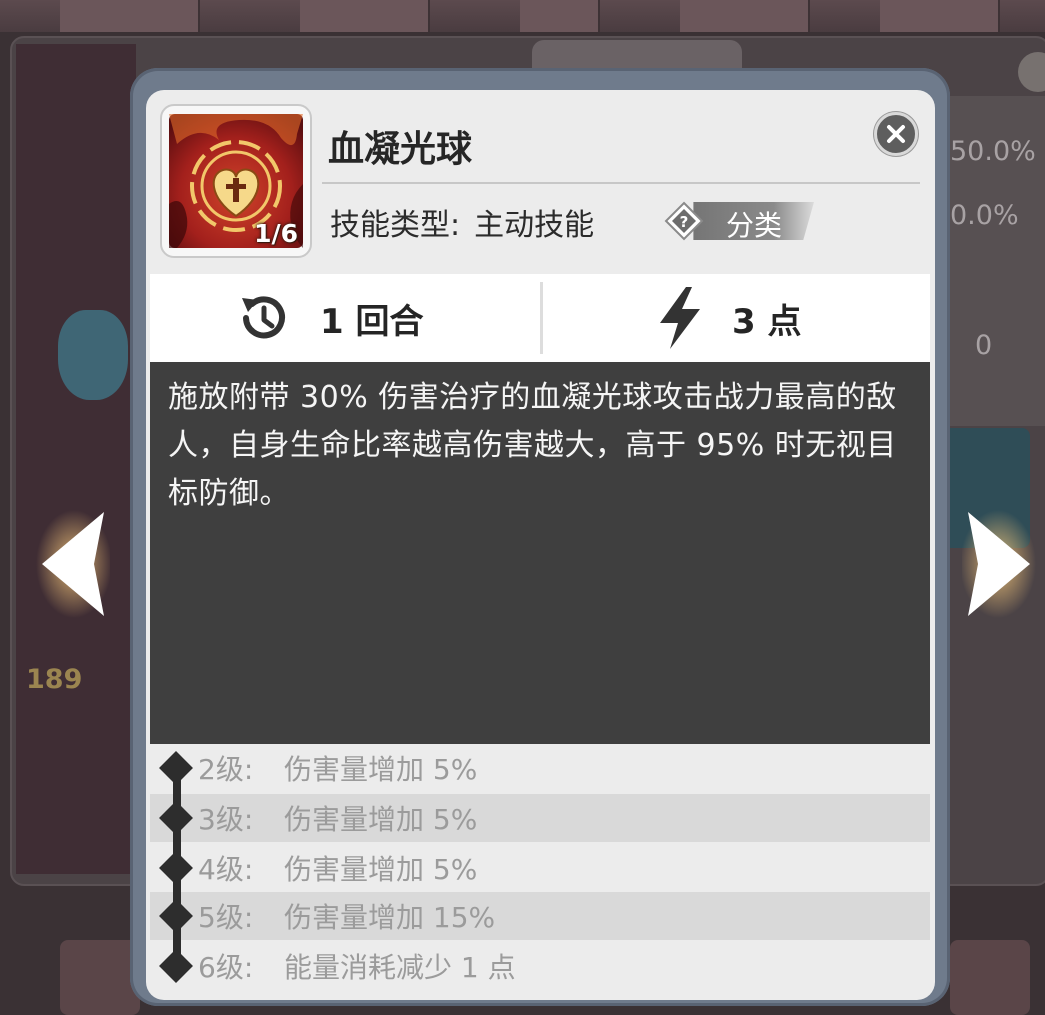 The image size is (1045, 1015). I want to click on background-power-value: 189, so click(54, 679).